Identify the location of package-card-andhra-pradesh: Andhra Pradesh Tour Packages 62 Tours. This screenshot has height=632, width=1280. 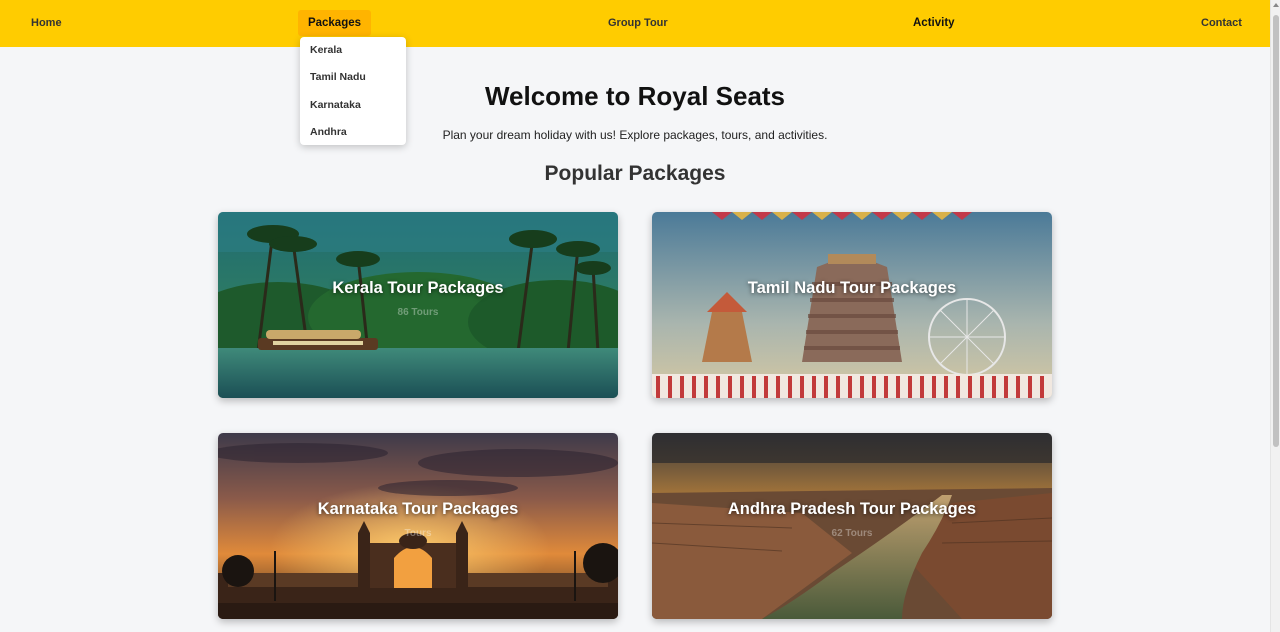
(852, 526).